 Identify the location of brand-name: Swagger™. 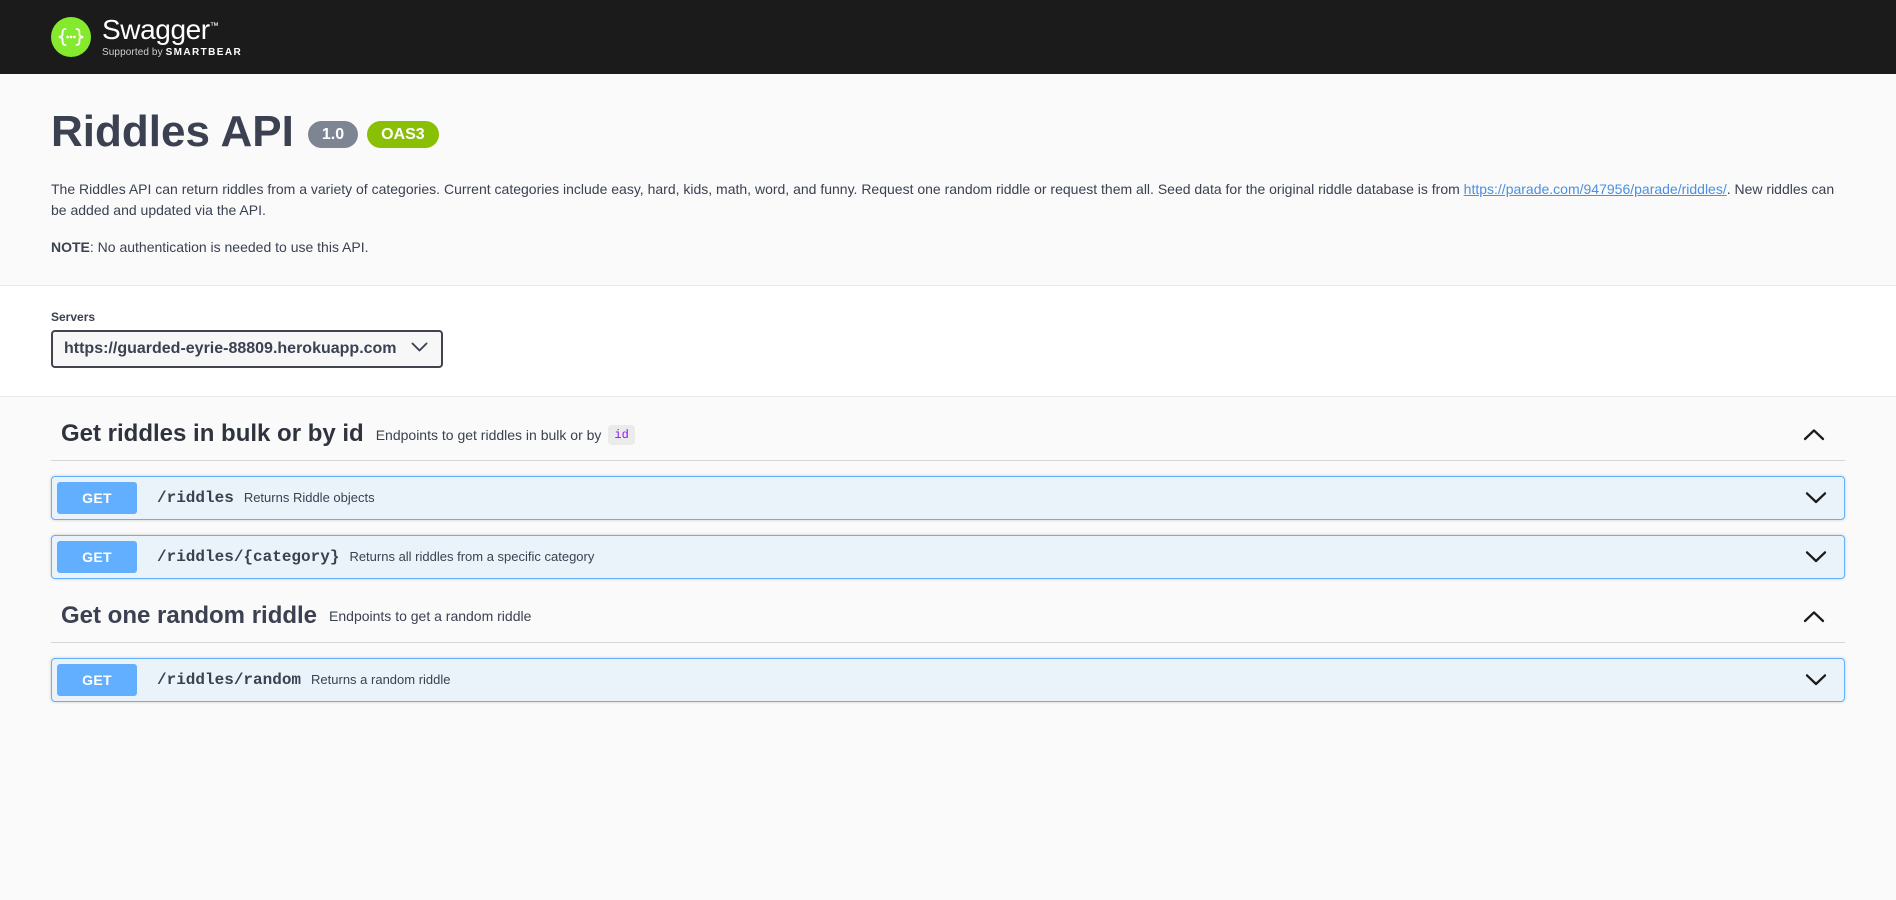
(160, 29).